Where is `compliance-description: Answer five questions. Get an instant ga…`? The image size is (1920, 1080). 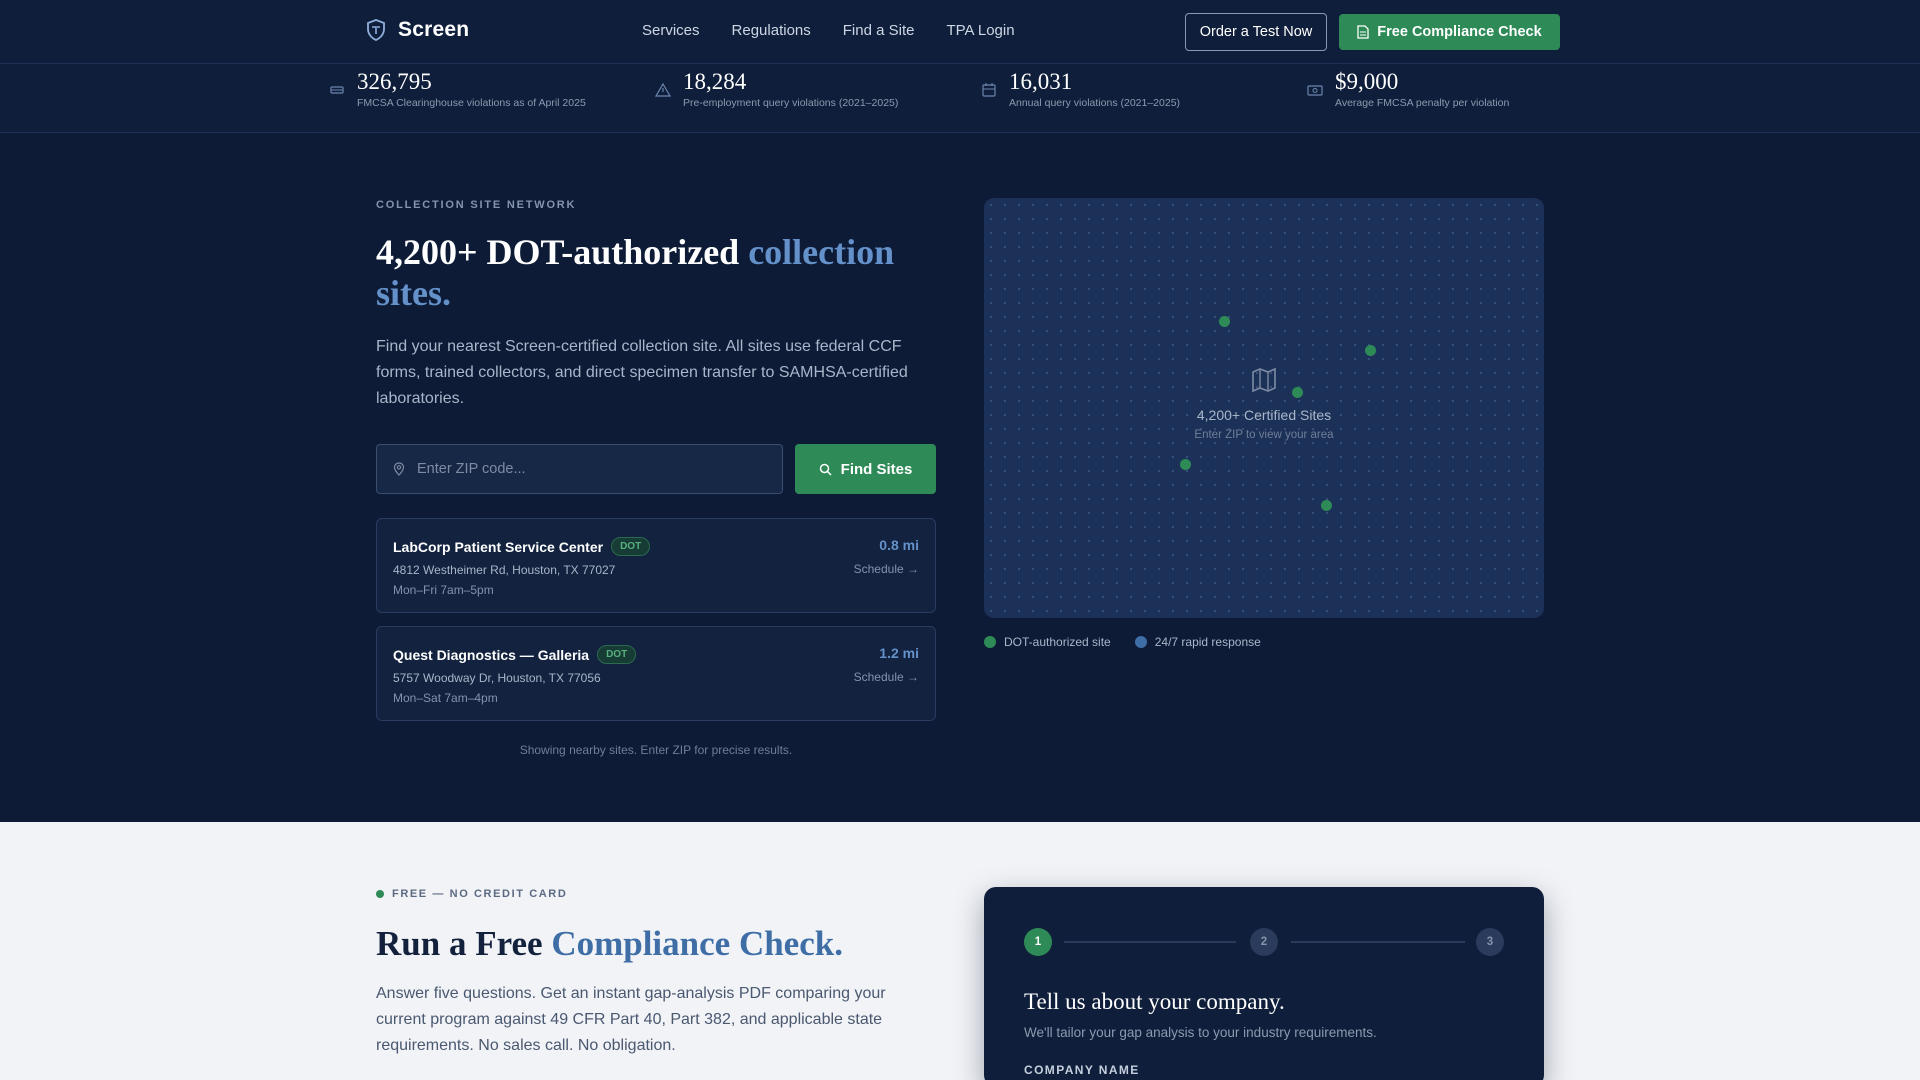 compliance-description: Answer five questions. Get an instant ga… is located at coordinates (631, 1019).